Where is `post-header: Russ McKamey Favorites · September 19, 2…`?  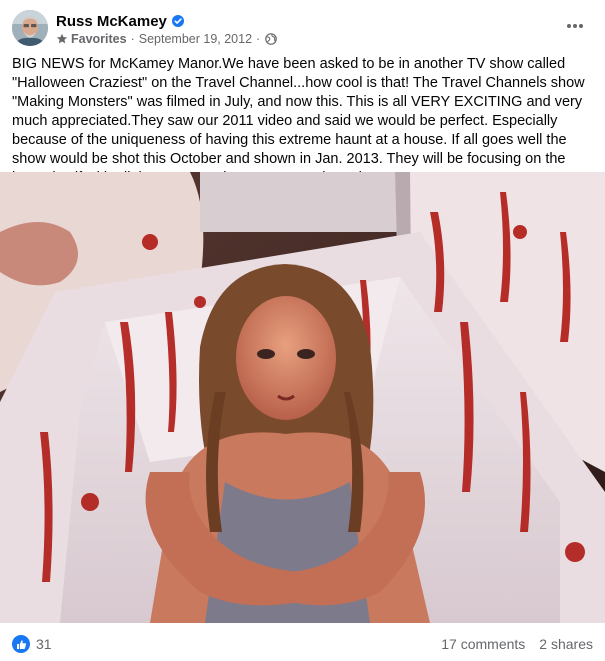 post-header: Russ McKamey Favorites · September 19, 2… is located at coordinates (302, 30).